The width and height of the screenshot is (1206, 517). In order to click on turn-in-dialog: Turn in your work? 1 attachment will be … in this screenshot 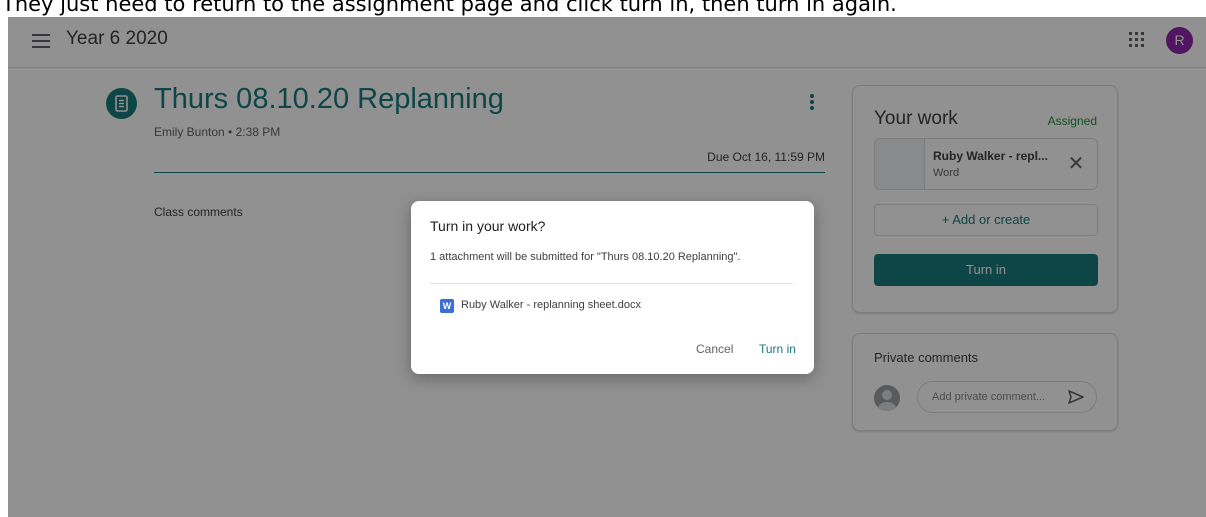, I will do `click(612, 287)`.